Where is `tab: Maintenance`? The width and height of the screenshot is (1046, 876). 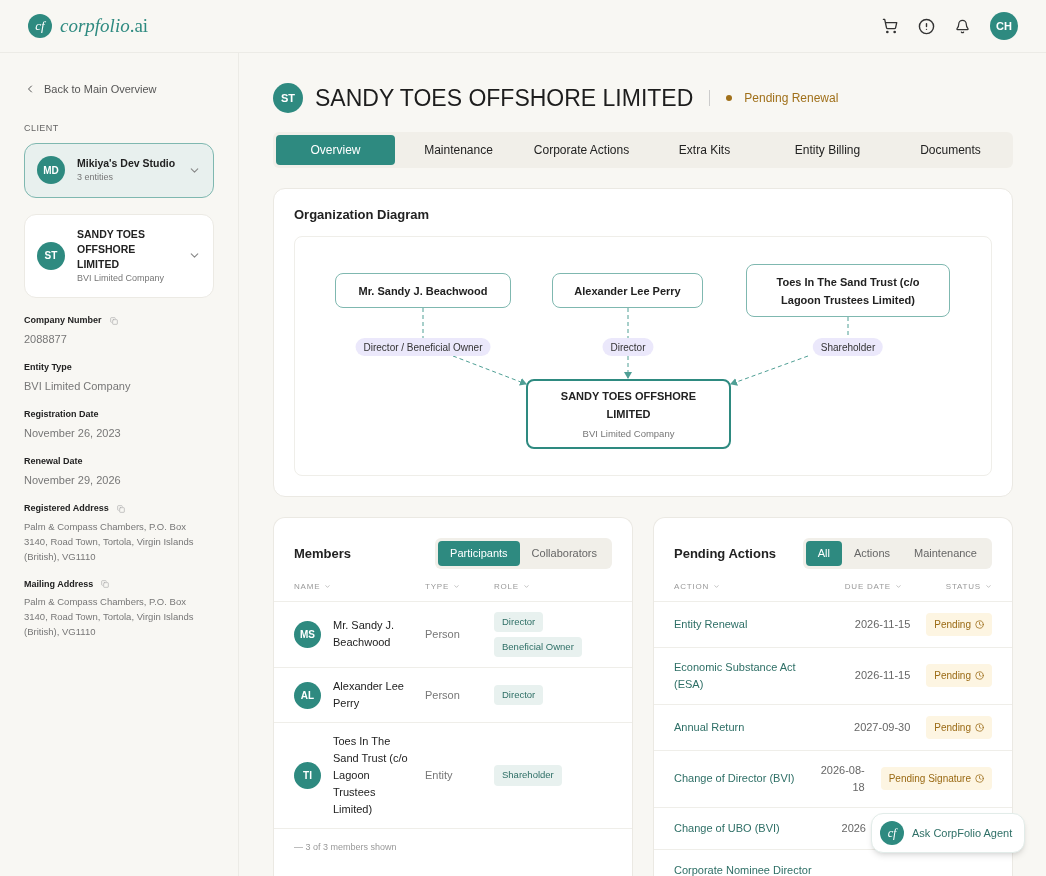 tab: Maintenance is located at coordinates (458, 149).